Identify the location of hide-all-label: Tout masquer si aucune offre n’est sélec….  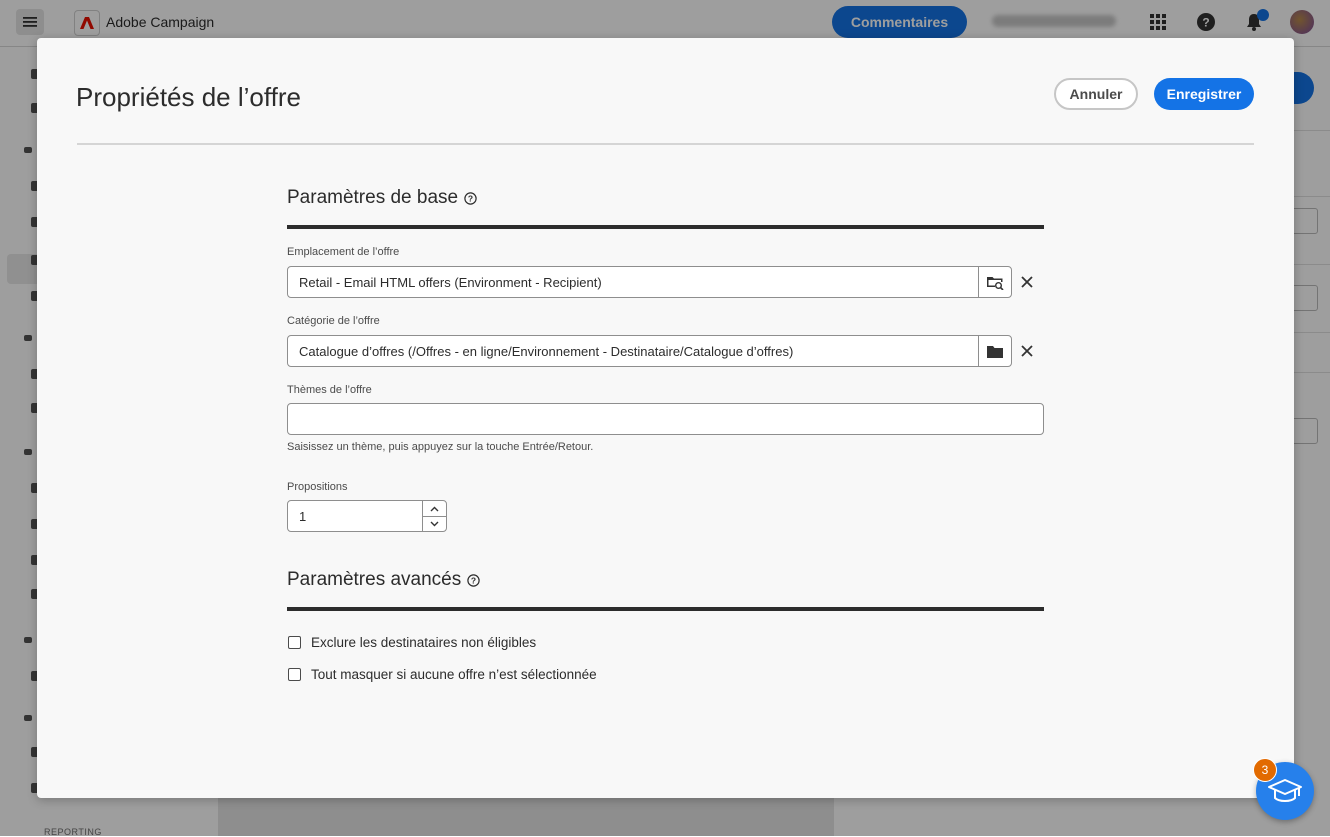
(454, 674).